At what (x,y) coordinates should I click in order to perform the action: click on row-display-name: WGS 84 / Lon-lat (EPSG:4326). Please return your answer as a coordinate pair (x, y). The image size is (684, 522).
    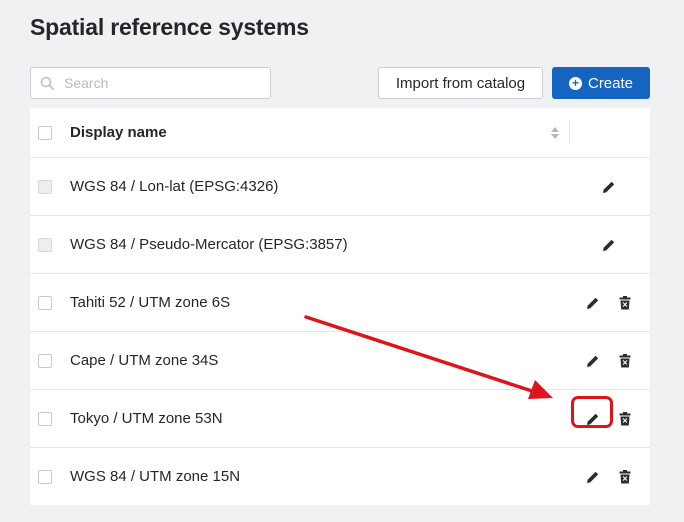
    Looking at the image, I should click on (174, 186).